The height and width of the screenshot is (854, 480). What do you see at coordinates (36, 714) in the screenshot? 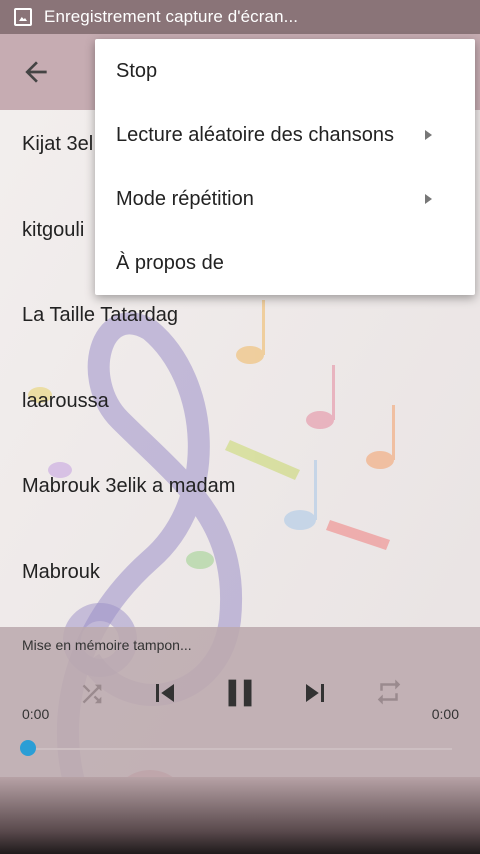
I see `time-elapsed: 0:00` at bounding box center [36, 714].